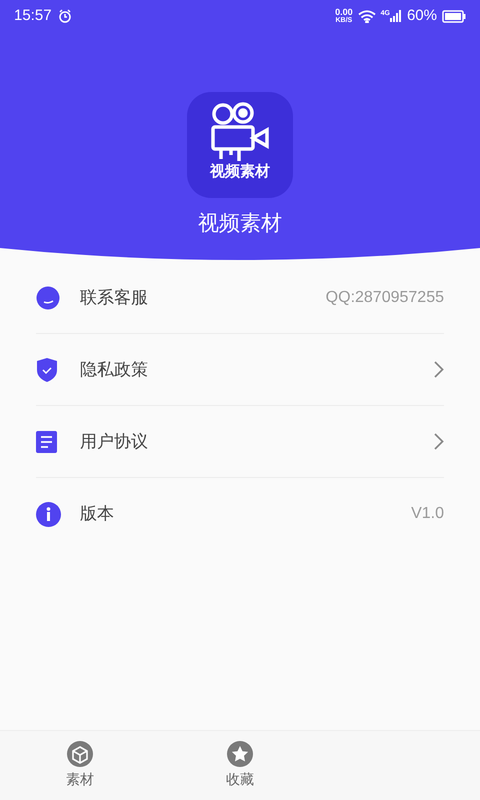  I want to click on menu-label: 版本, so click(97, 514).